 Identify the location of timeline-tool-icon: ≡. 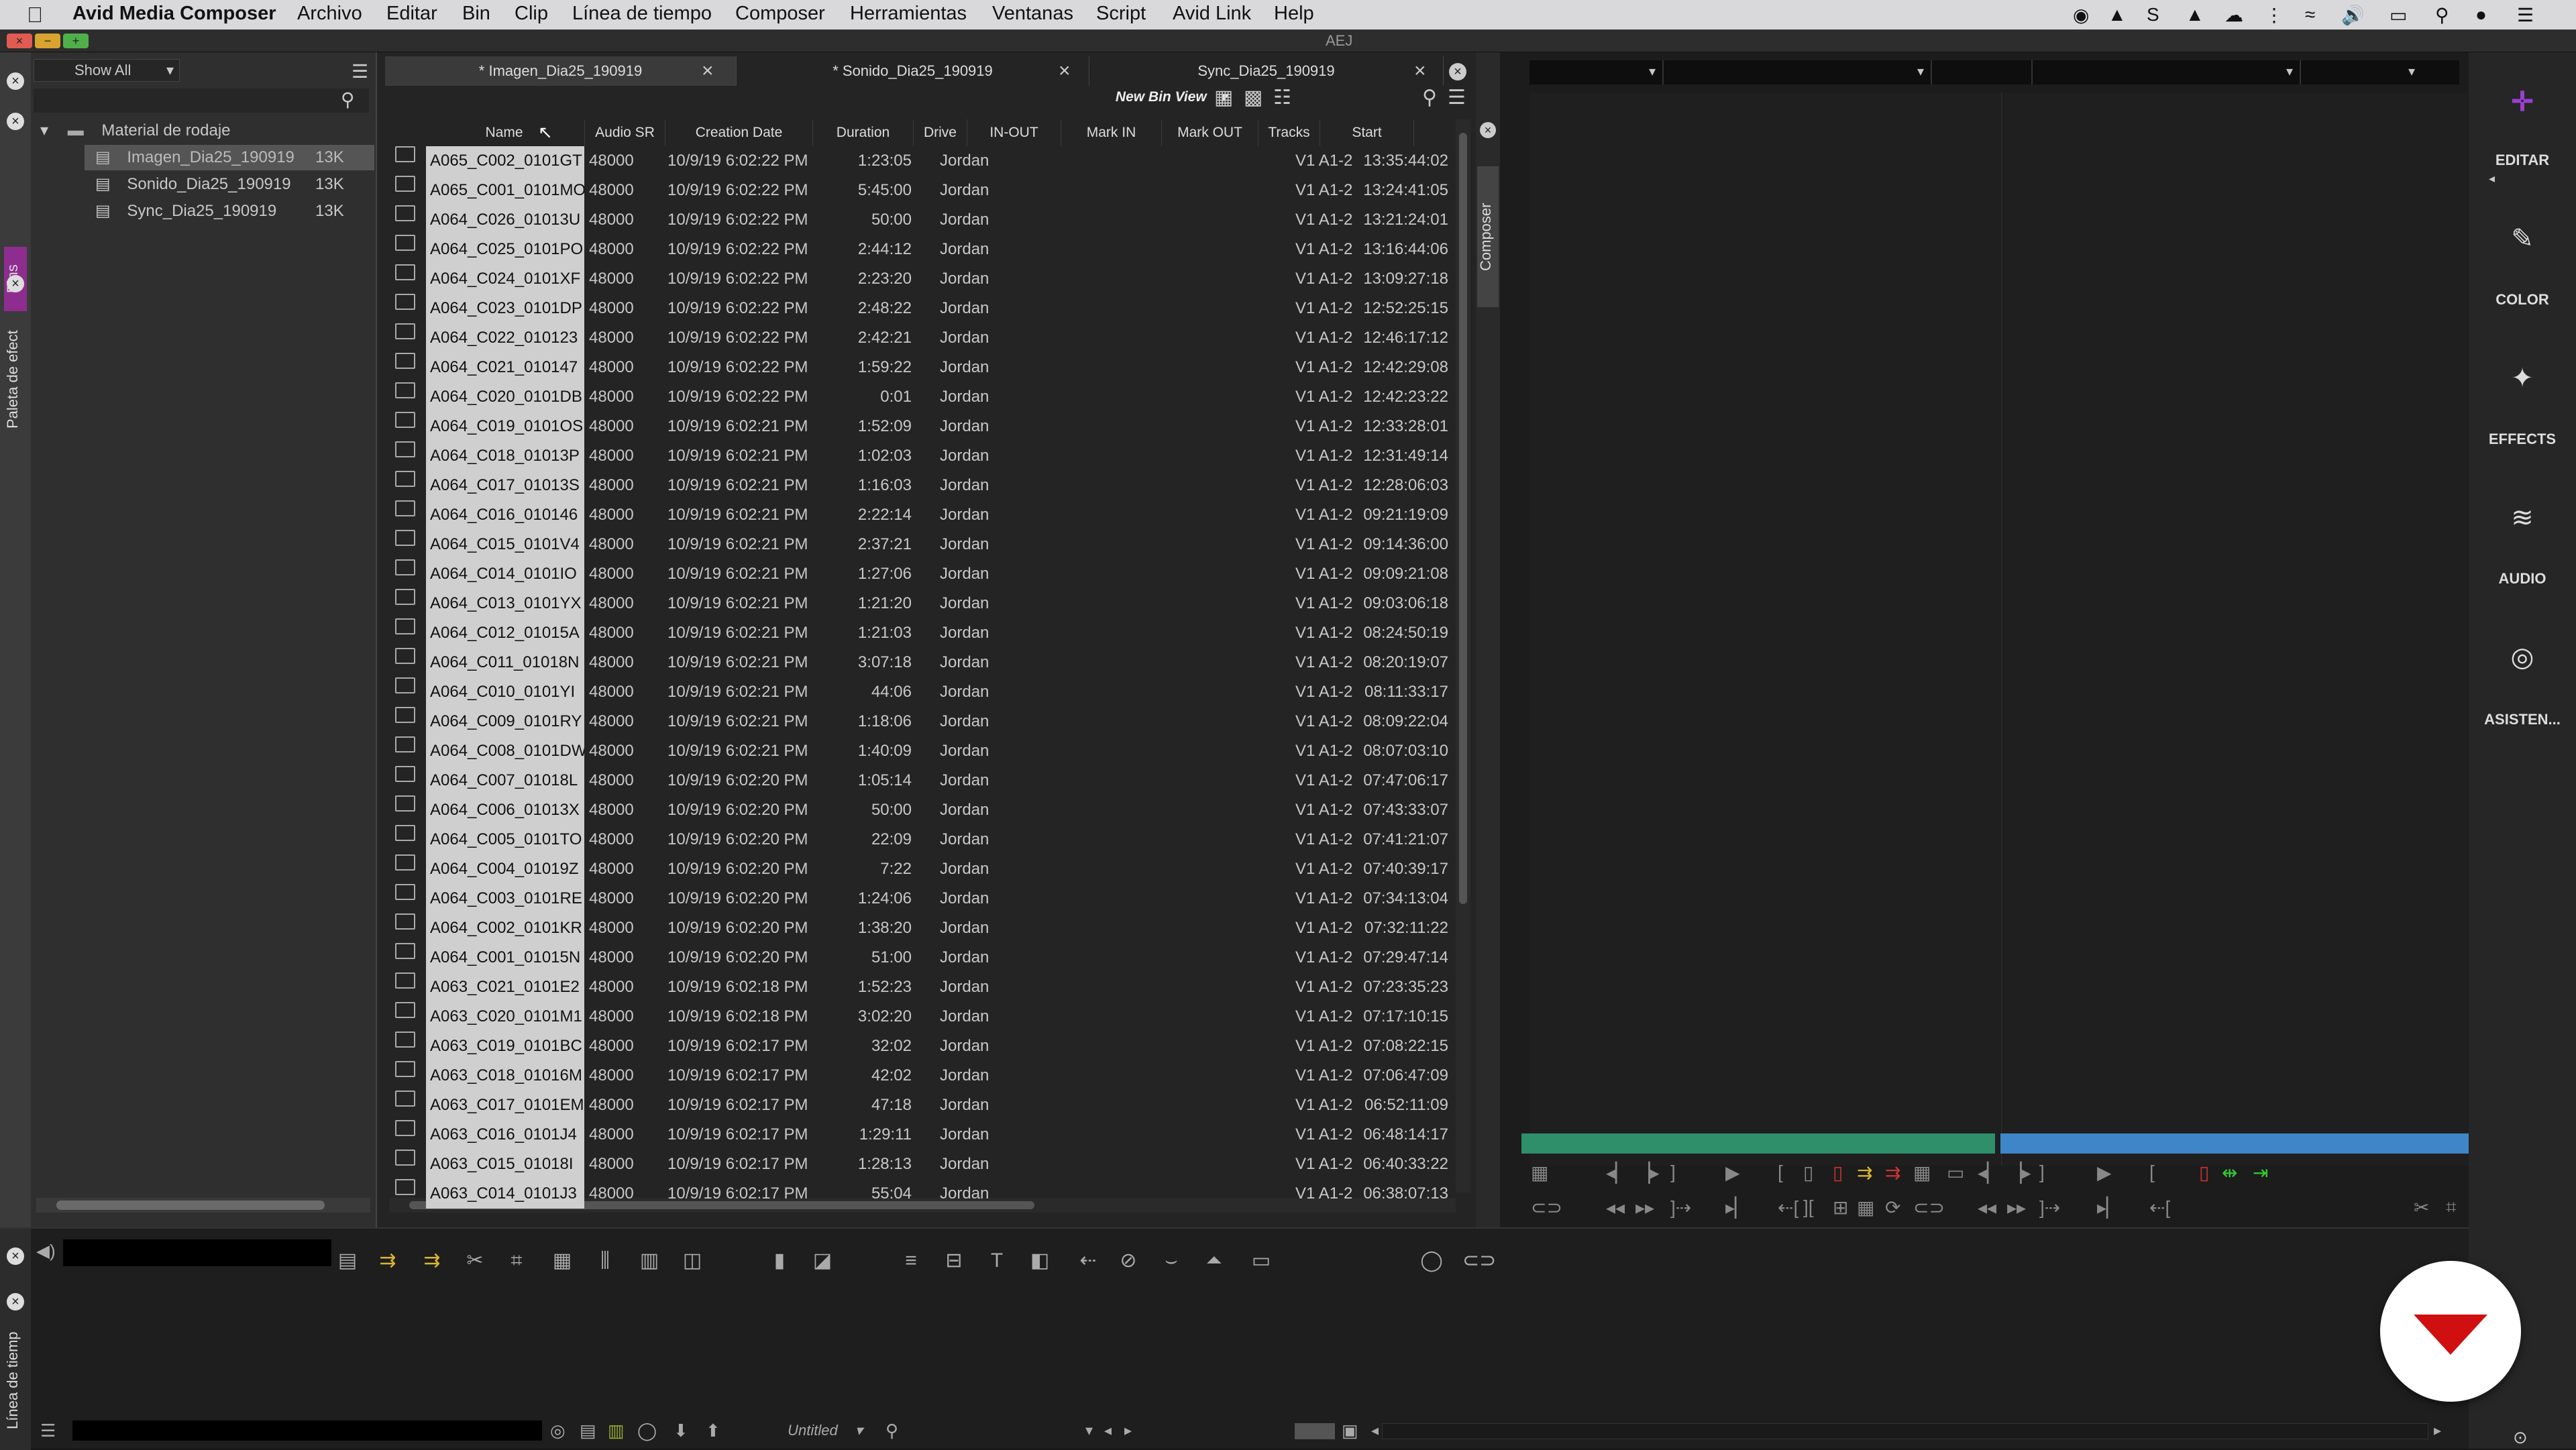
(911, 1261).